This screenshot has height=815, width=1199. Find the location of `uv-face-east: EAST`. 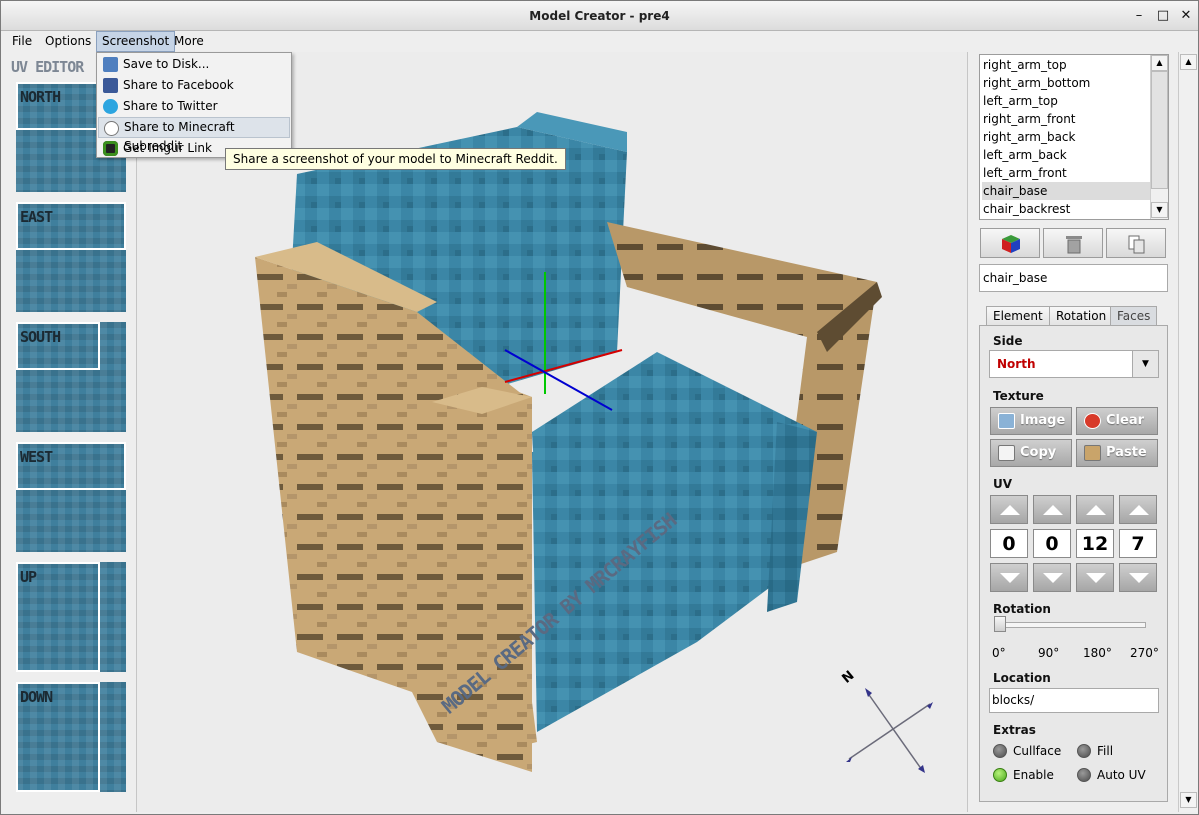

uv-face-east: EAST is located at coordinates (71, 257).